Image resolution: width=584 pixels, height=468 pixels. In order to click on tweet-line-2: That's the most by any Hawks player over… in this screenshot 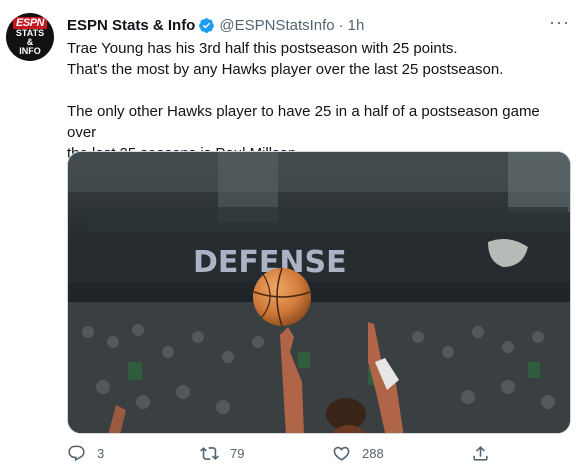, I will do `click(285, 69)`.